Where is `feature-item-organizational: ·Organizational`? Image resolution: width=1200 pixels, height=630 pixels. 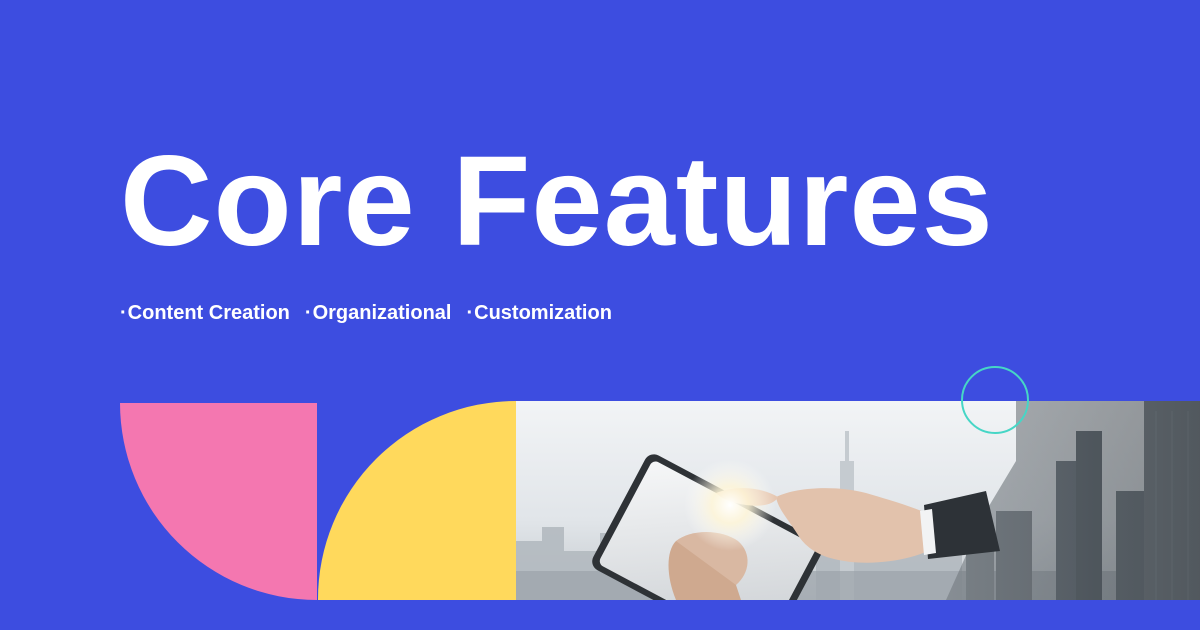 feature-item-organizational: ·Organizational is located at coordinates (378, 313).